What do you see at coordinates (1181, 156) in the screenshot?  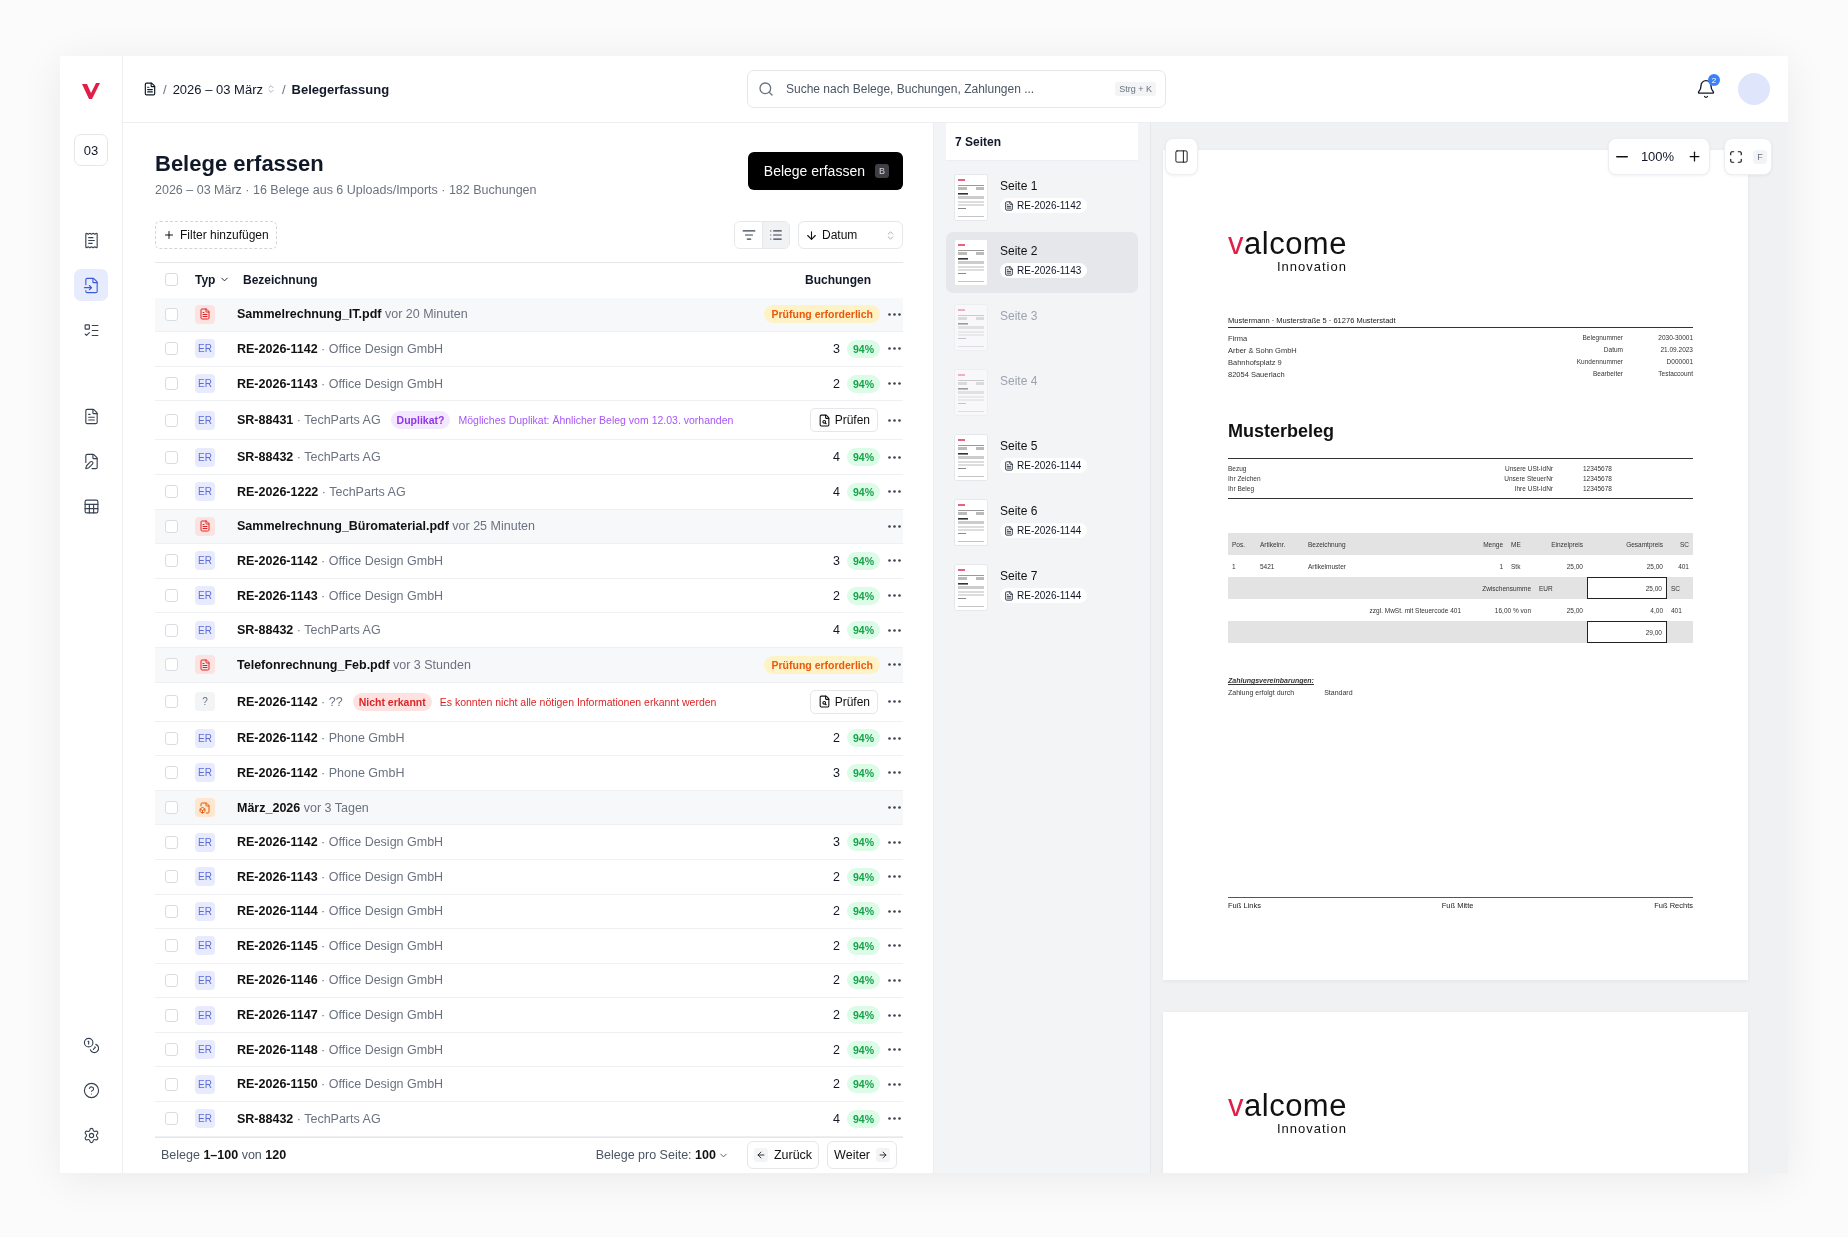 I see `panel-toggle-button` at bounding box center [1181, 156].